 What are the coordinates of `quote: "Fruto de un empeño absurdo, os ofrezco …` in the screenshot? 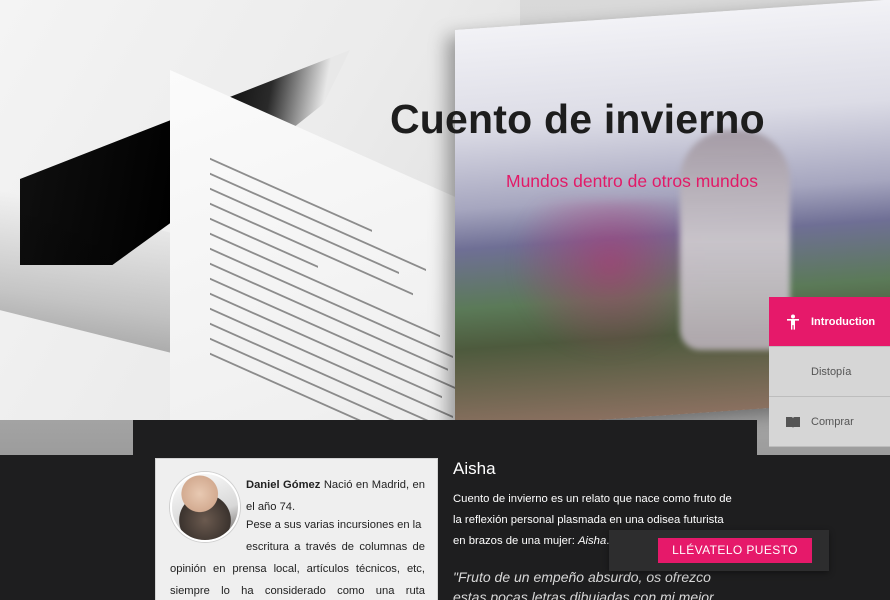 It's located at (583, 583).